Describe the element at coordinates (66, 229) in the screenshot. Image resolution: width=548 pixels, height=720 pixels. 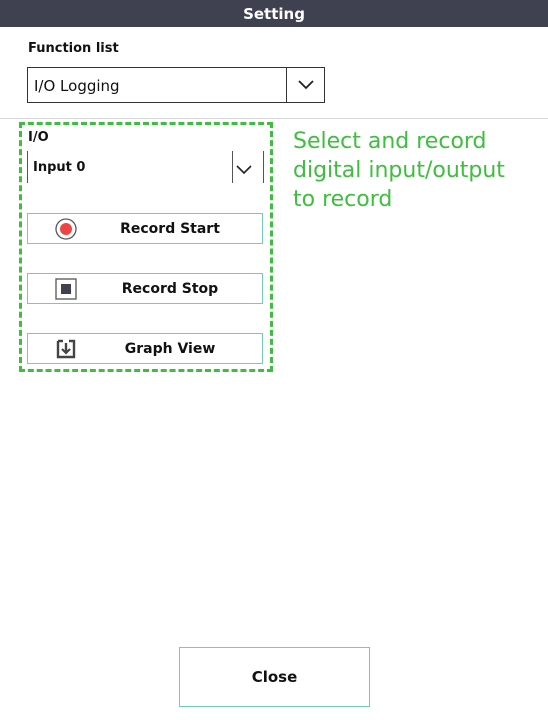
I see `record-circle-icon` at that location.